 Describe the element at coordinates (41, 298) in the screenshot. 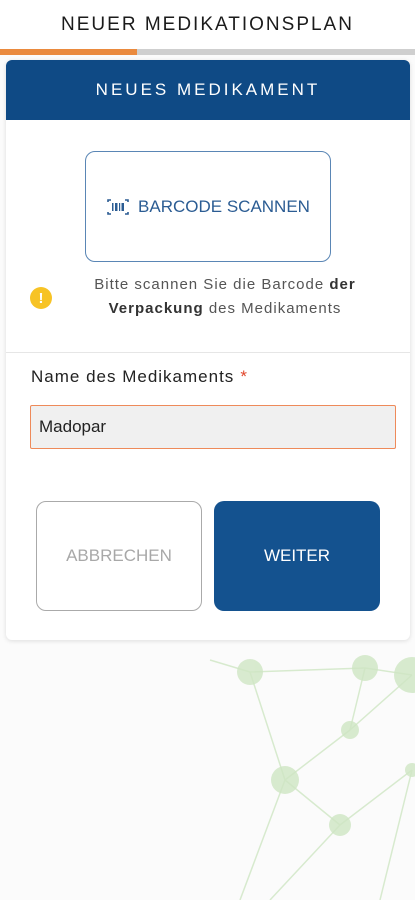

I see `warning-icon: !` at that location.